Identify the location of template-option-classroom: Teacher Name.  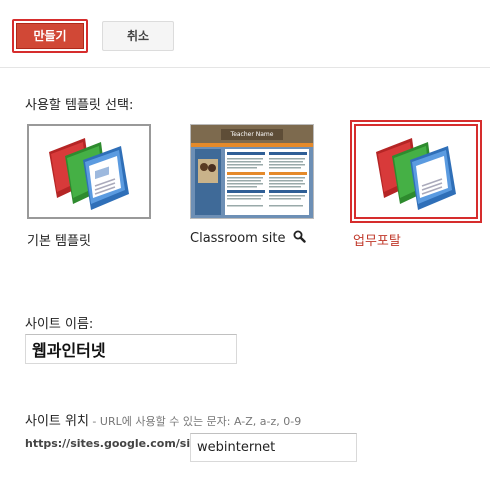
(252, 171).